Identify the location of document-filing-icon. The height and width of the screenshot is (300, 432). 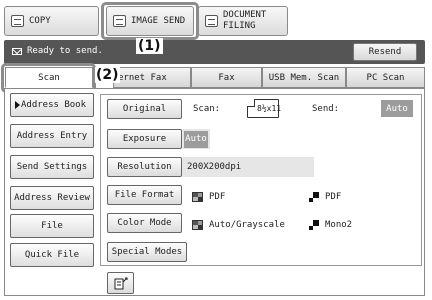
(211, 21).